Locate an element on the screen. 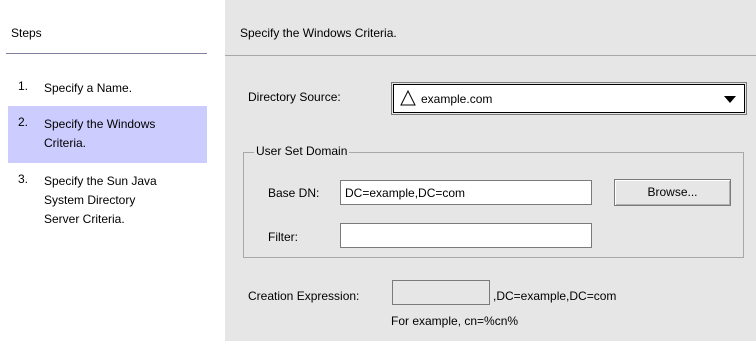 The height and width of the screenshot is (341, 756). step-number: 1. is located at coordinates (23, 86).